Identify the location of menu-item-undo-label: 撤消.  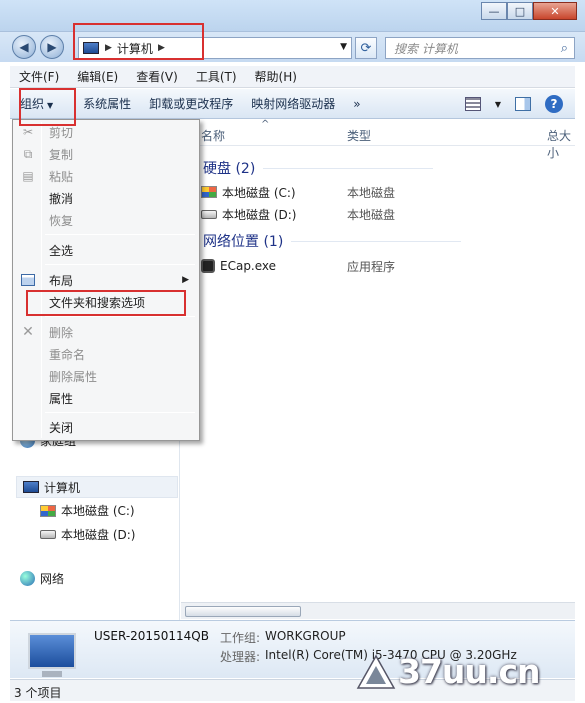
(61, 198).